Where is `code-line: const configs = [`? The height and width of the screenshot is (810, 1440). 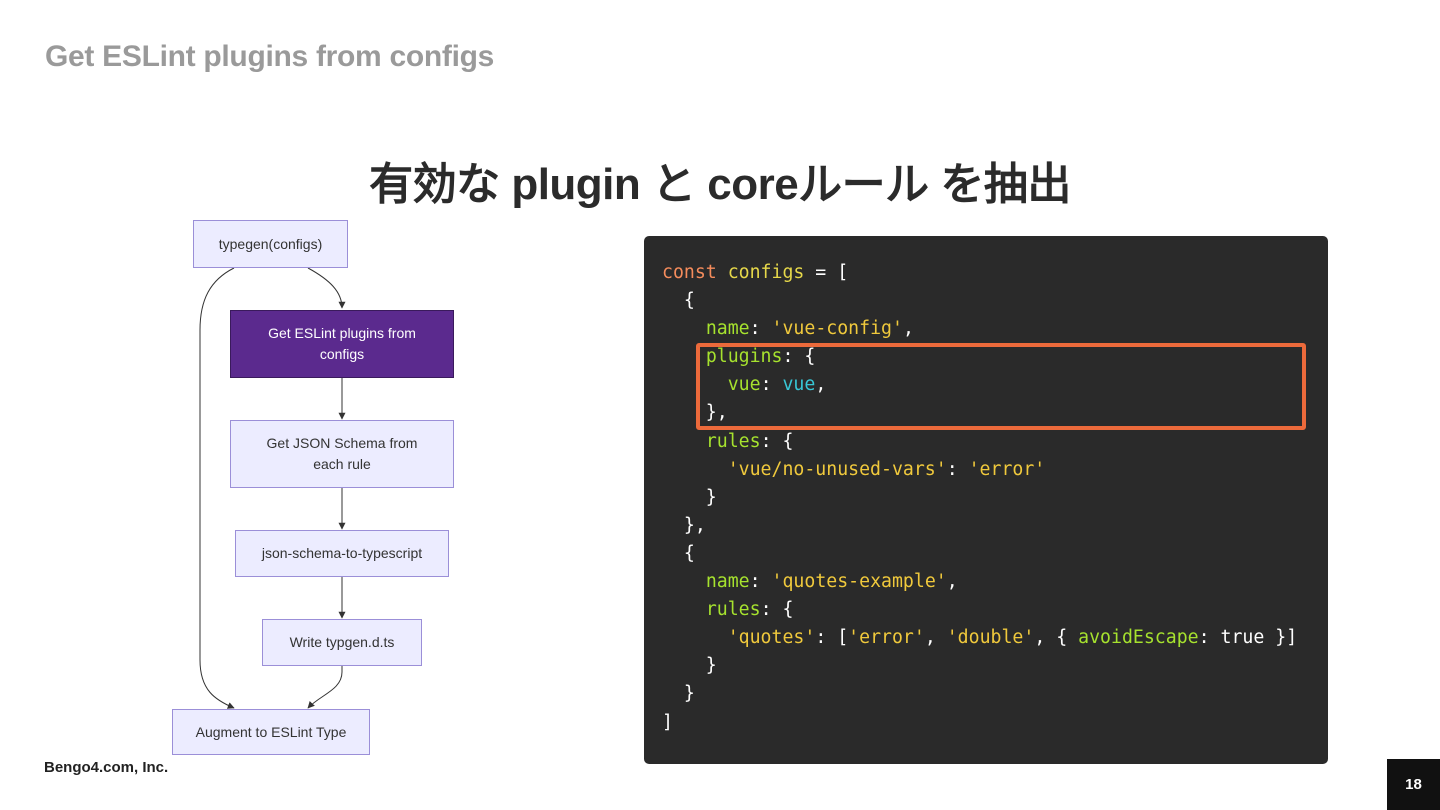 code-line: const configs = [ is located at coordinates (979, 273).